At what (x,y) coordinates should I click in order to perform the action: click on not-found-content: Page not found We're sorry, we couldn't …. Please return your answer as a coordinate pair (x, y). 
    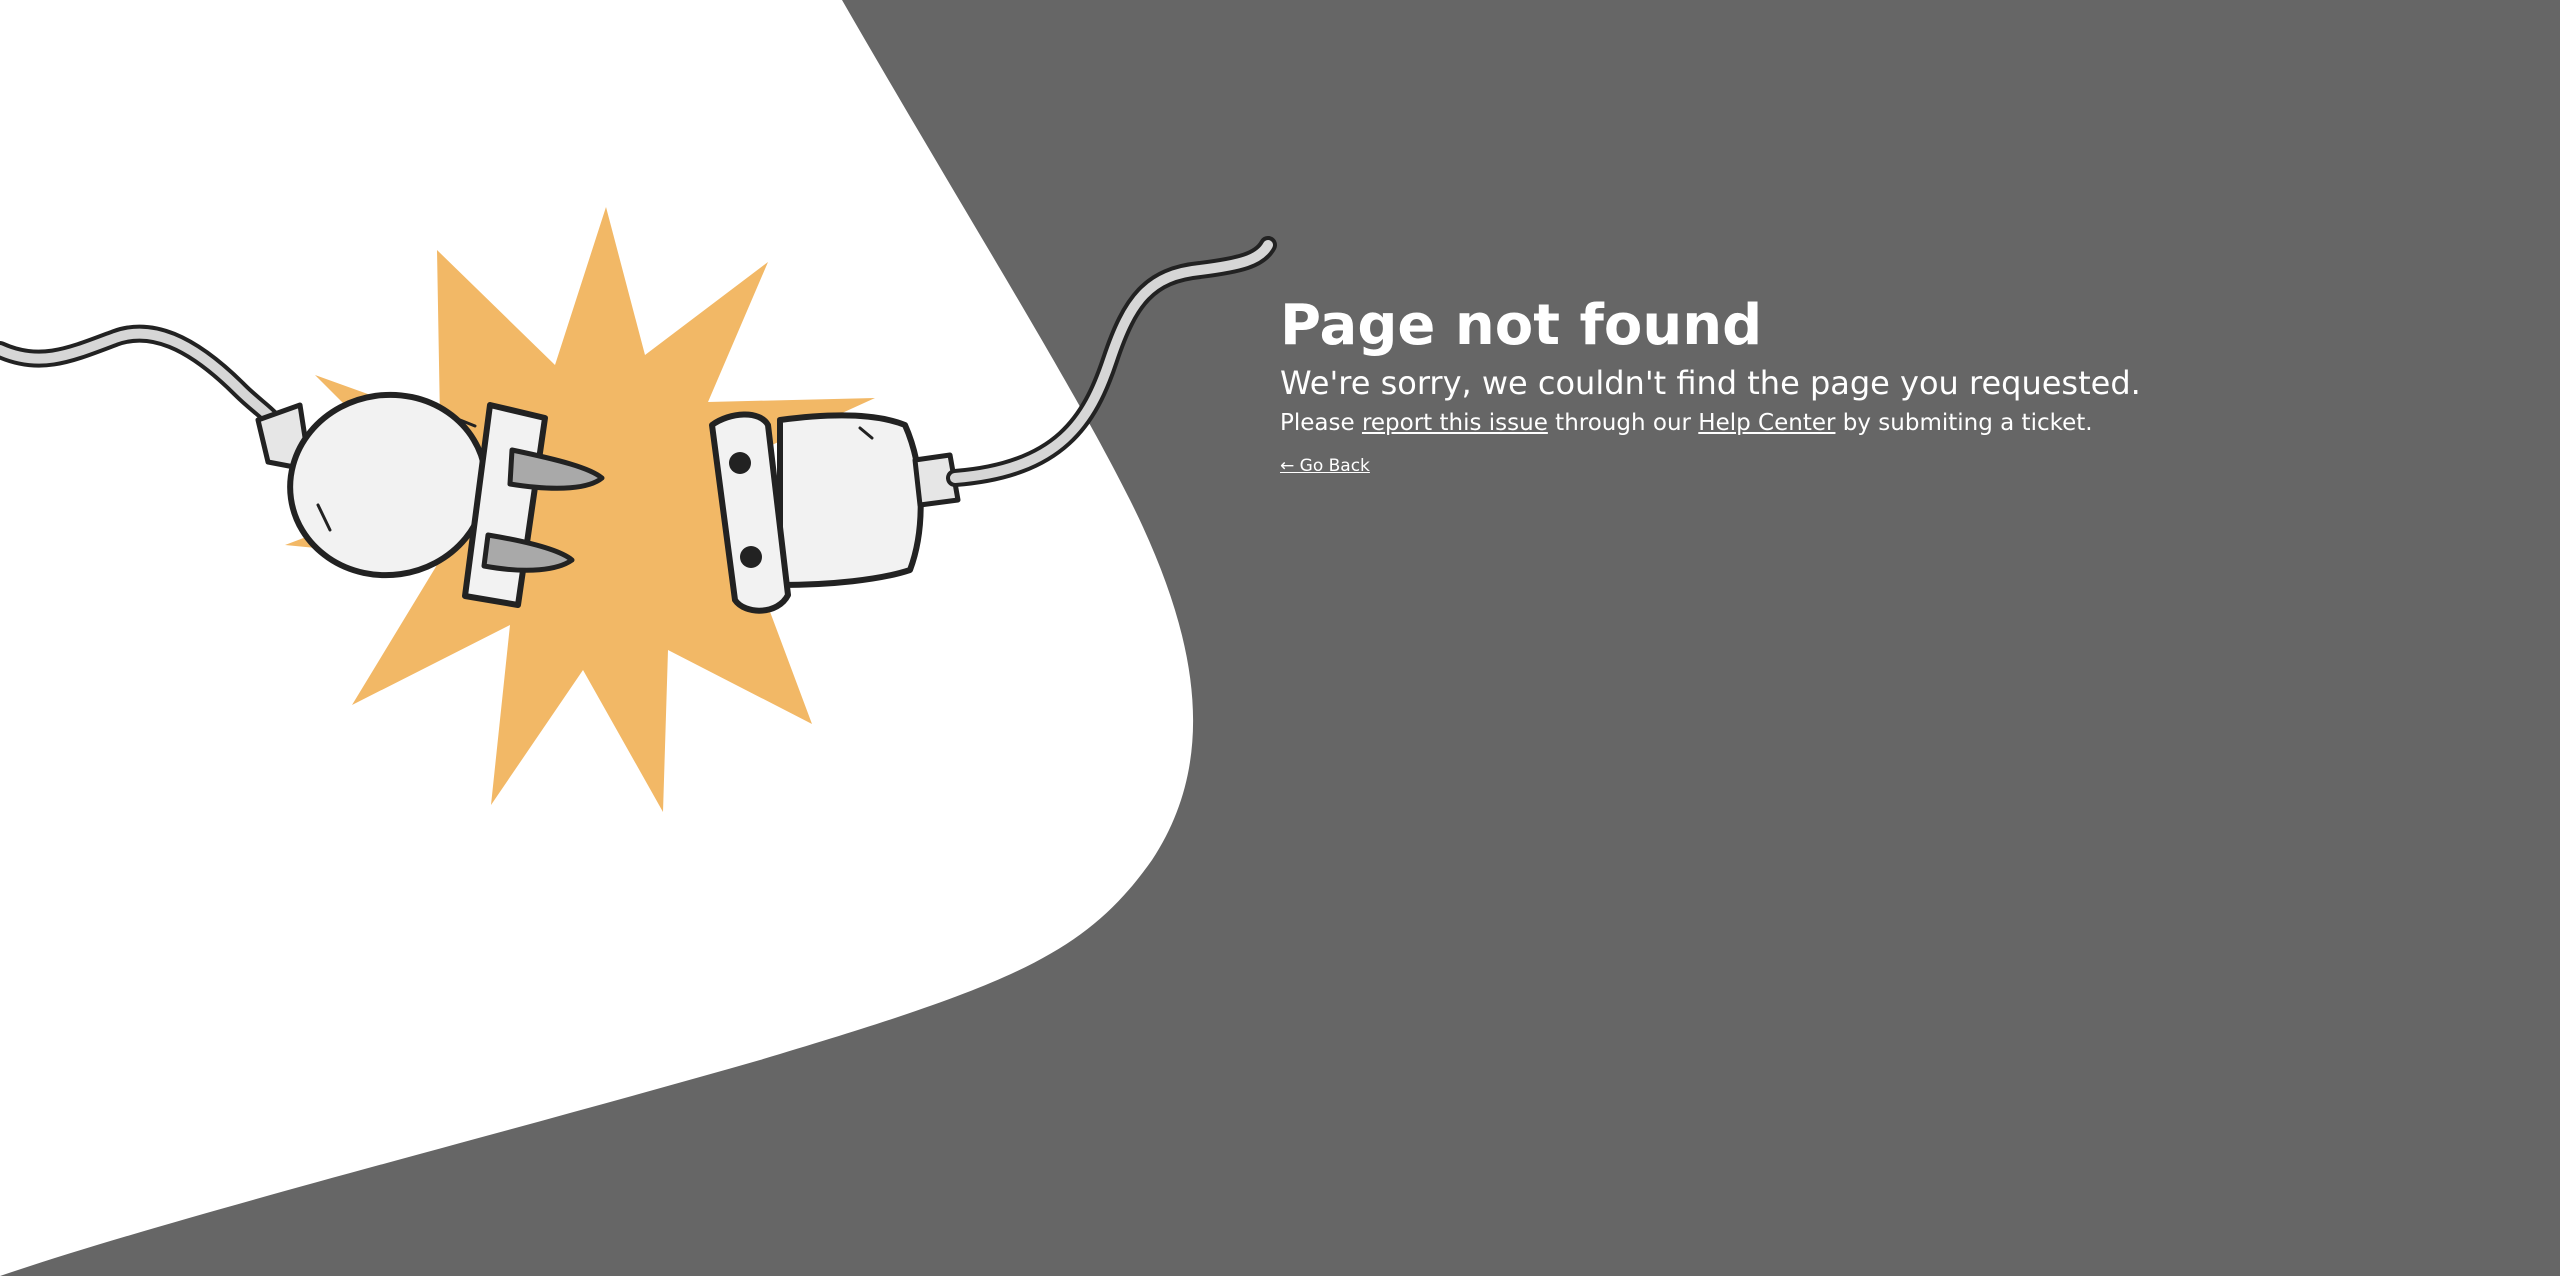
    Looking at the image, I should click on (1880, 385).